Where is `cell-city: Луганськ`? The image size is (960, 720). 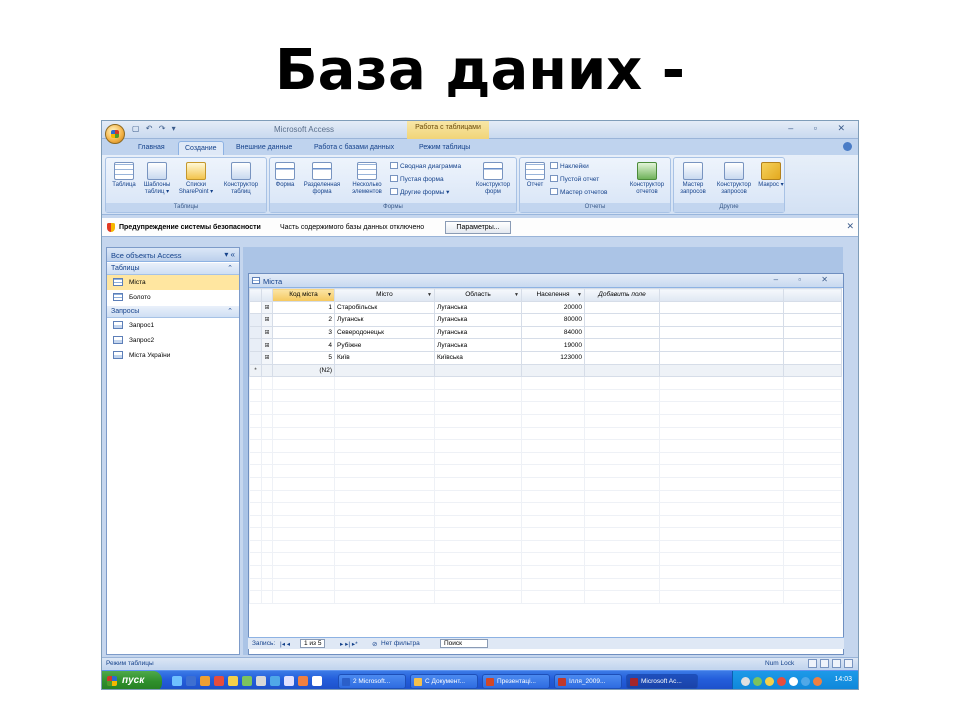
cell-city: Луганськ is located at coordinates (384, 320).